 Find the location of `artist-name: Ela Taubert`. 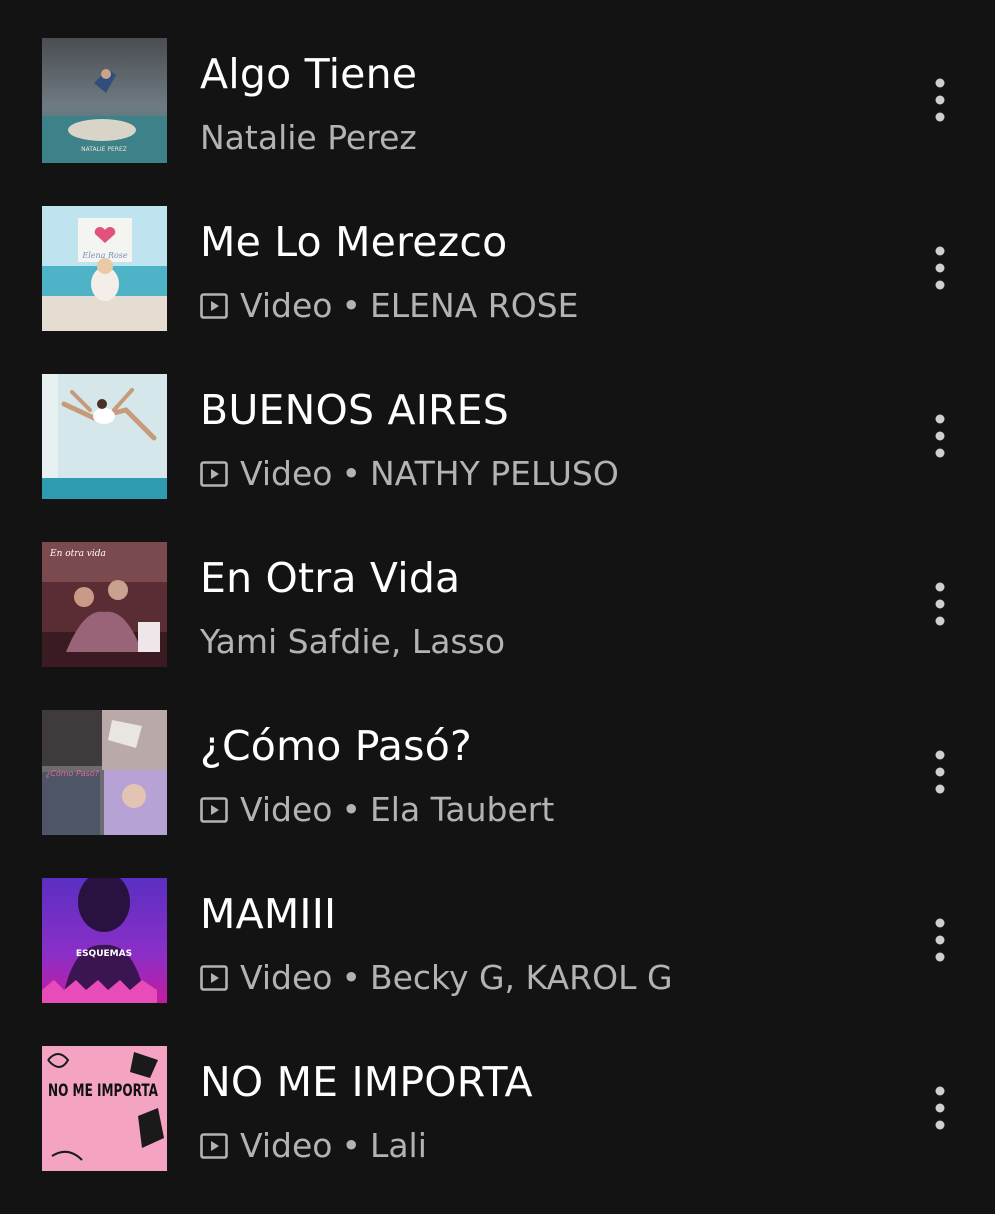

artist-name: Ela Taubert is located at coordinates (462, 809).